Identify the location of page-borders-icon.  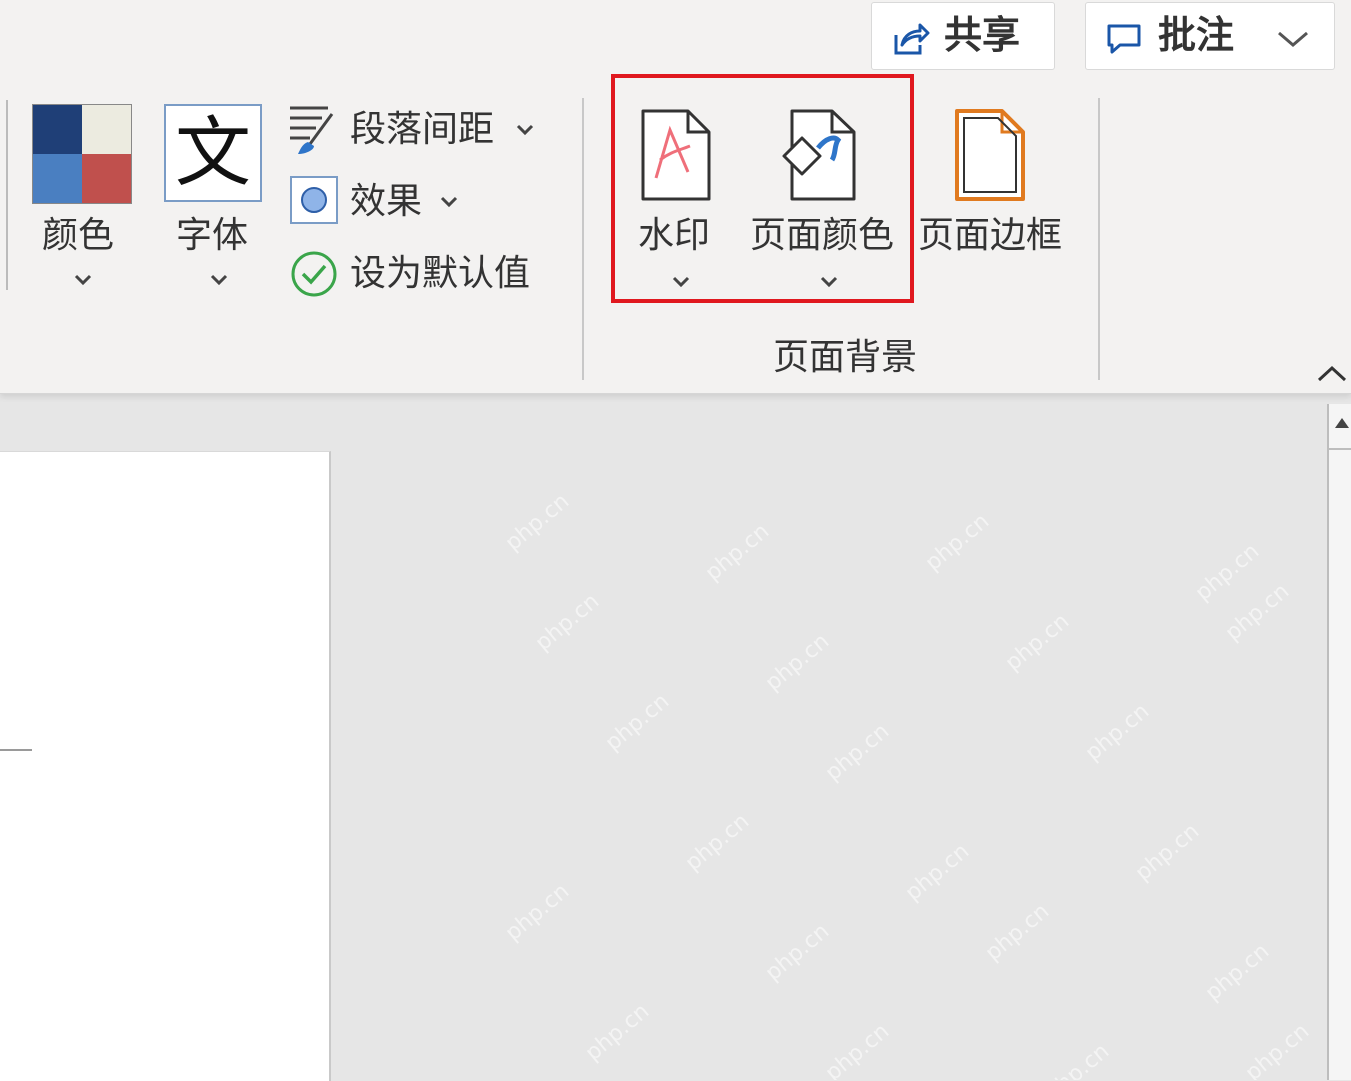
(990, 155).